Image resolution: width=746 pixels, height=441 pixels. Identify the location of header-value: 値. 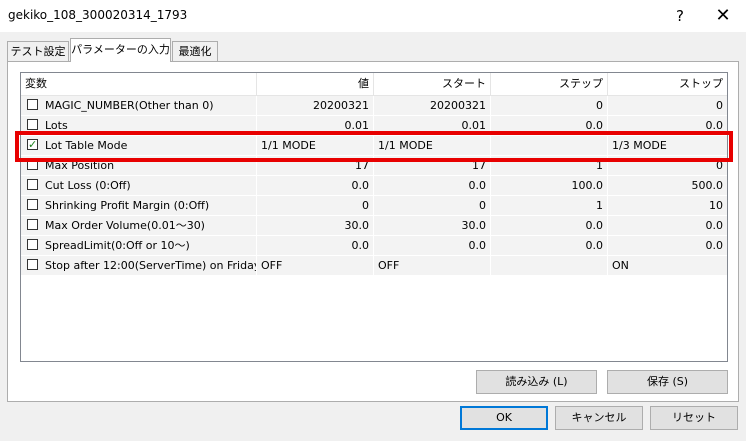
(315, 84).